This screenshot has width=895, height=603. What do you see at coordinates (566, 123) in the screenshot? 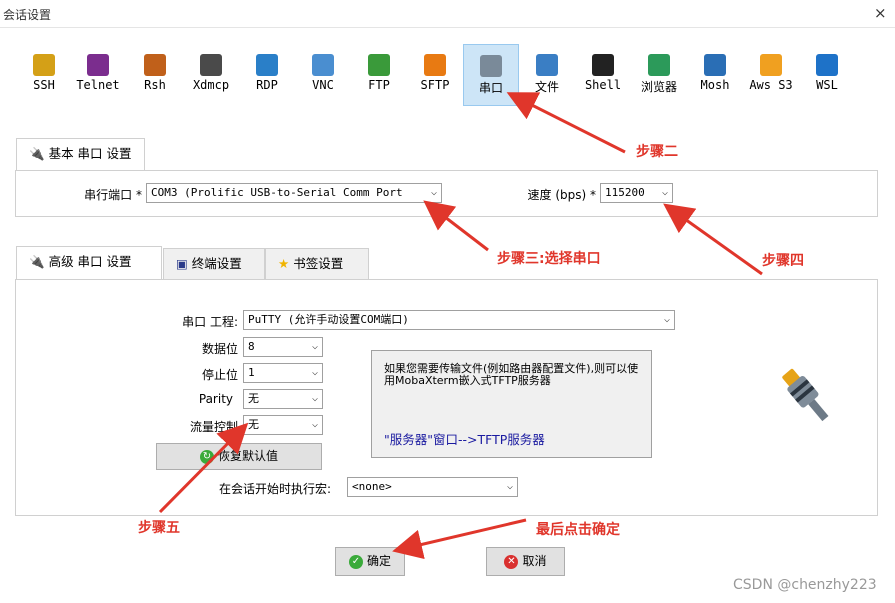
I see `arrow-step2` at bounding box center [566, 123].